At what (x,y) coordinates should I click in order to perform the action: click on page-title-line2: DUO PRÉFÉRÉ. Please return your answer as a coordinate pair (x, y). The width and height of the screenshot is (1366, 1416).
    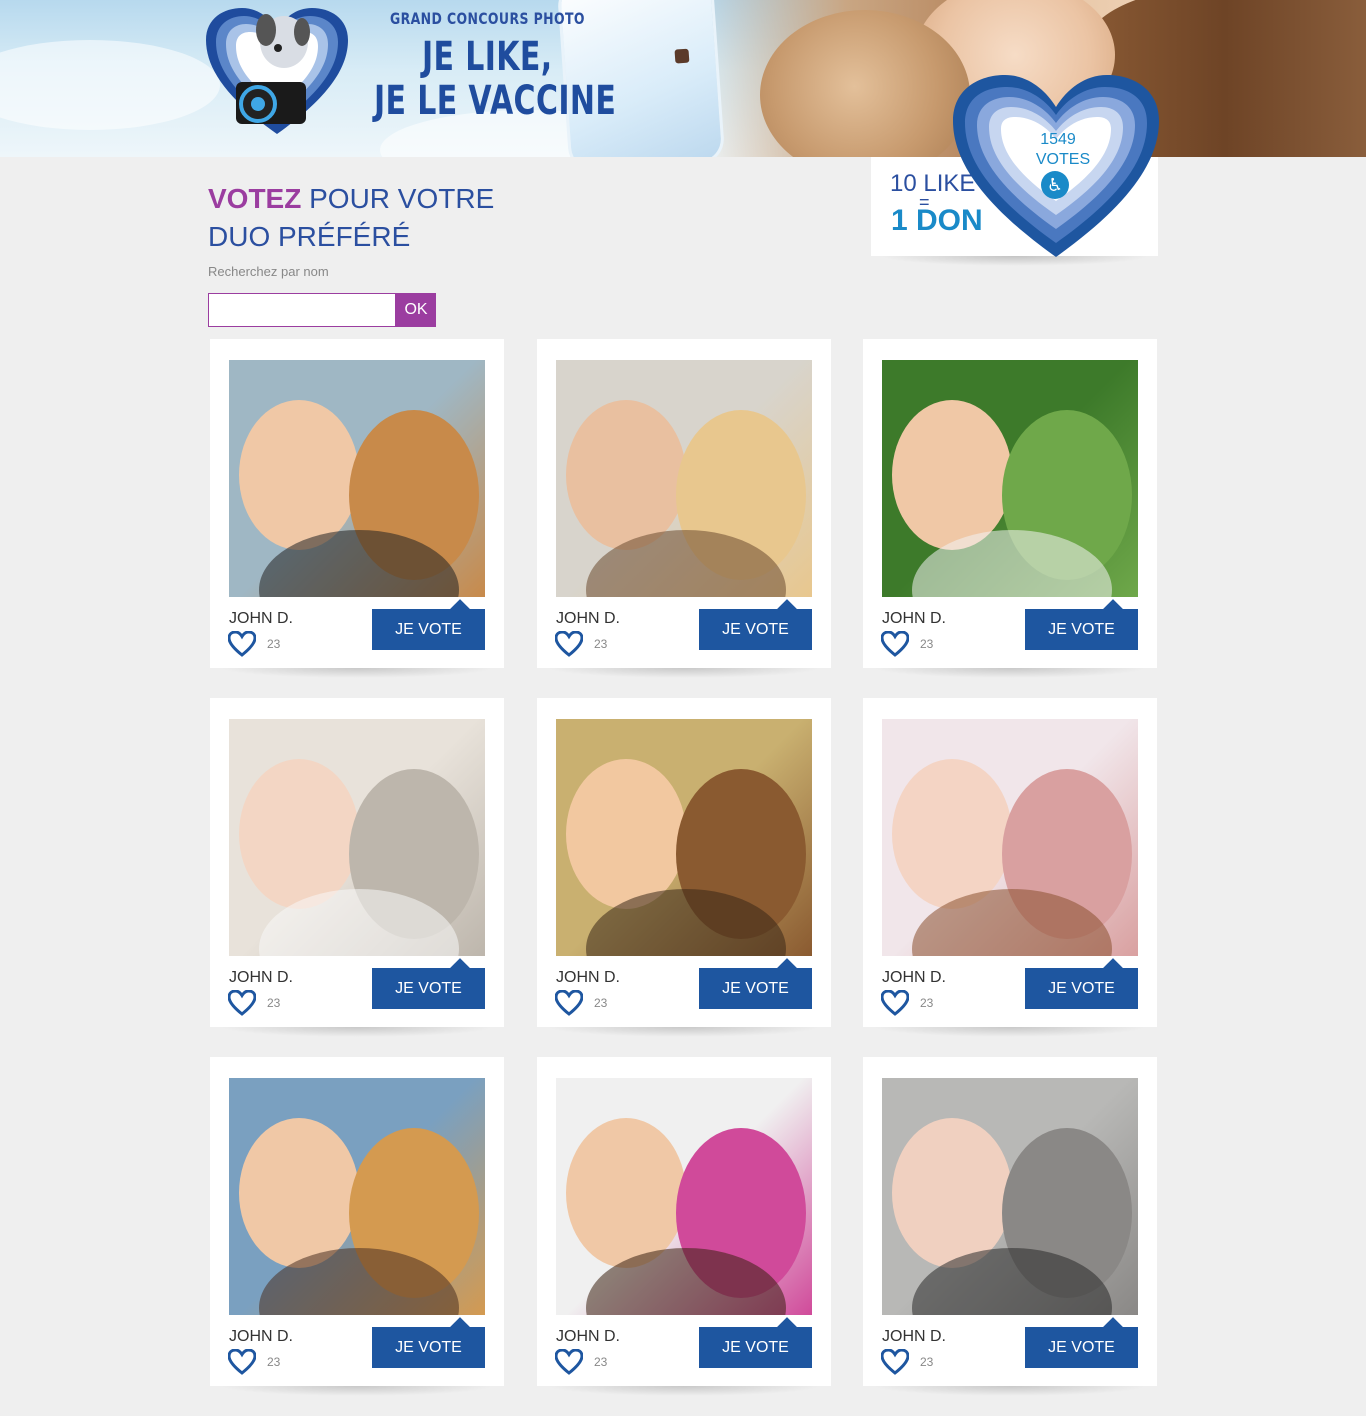
    Looking at the image, I should click on (309, 236).